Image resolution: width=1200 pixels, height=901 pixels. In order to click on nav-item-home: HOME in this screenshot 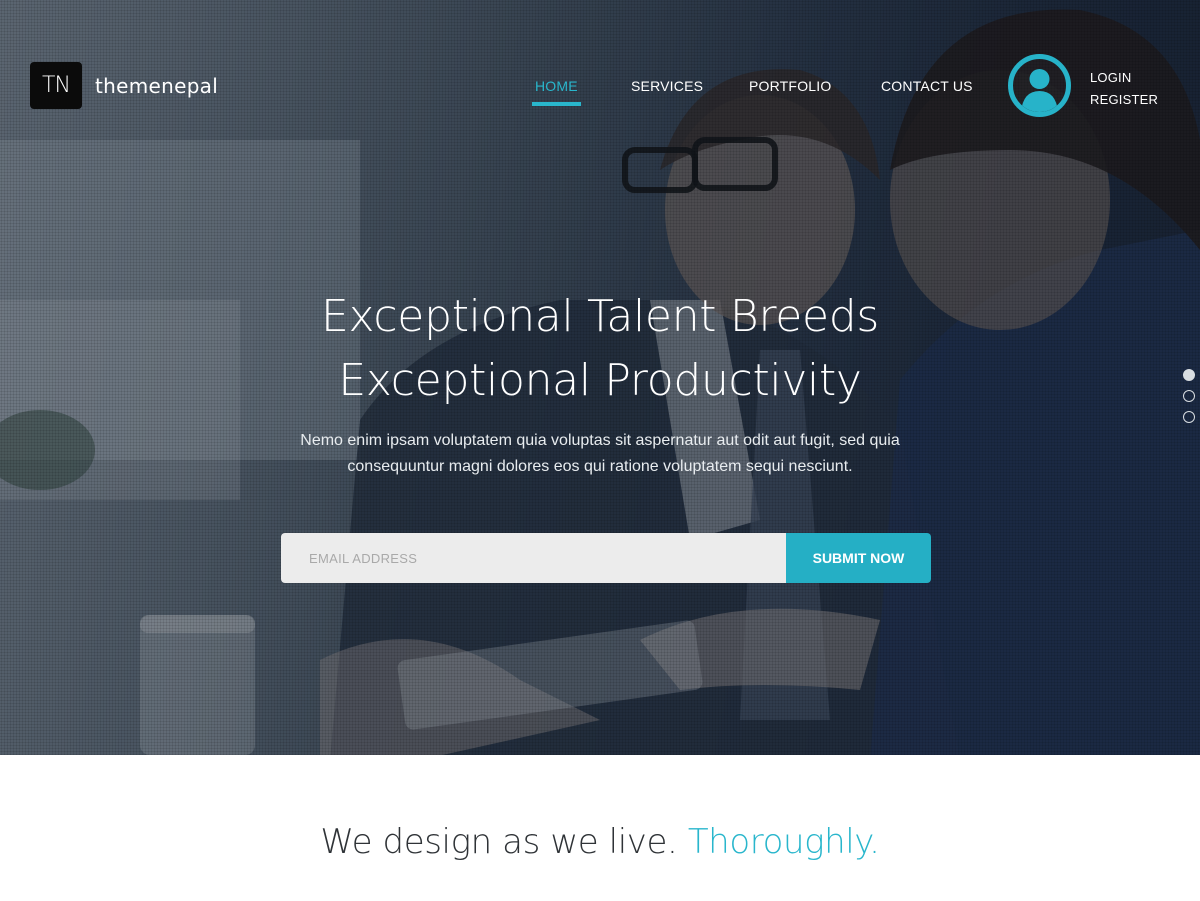, I will do `click(556, 92)`.